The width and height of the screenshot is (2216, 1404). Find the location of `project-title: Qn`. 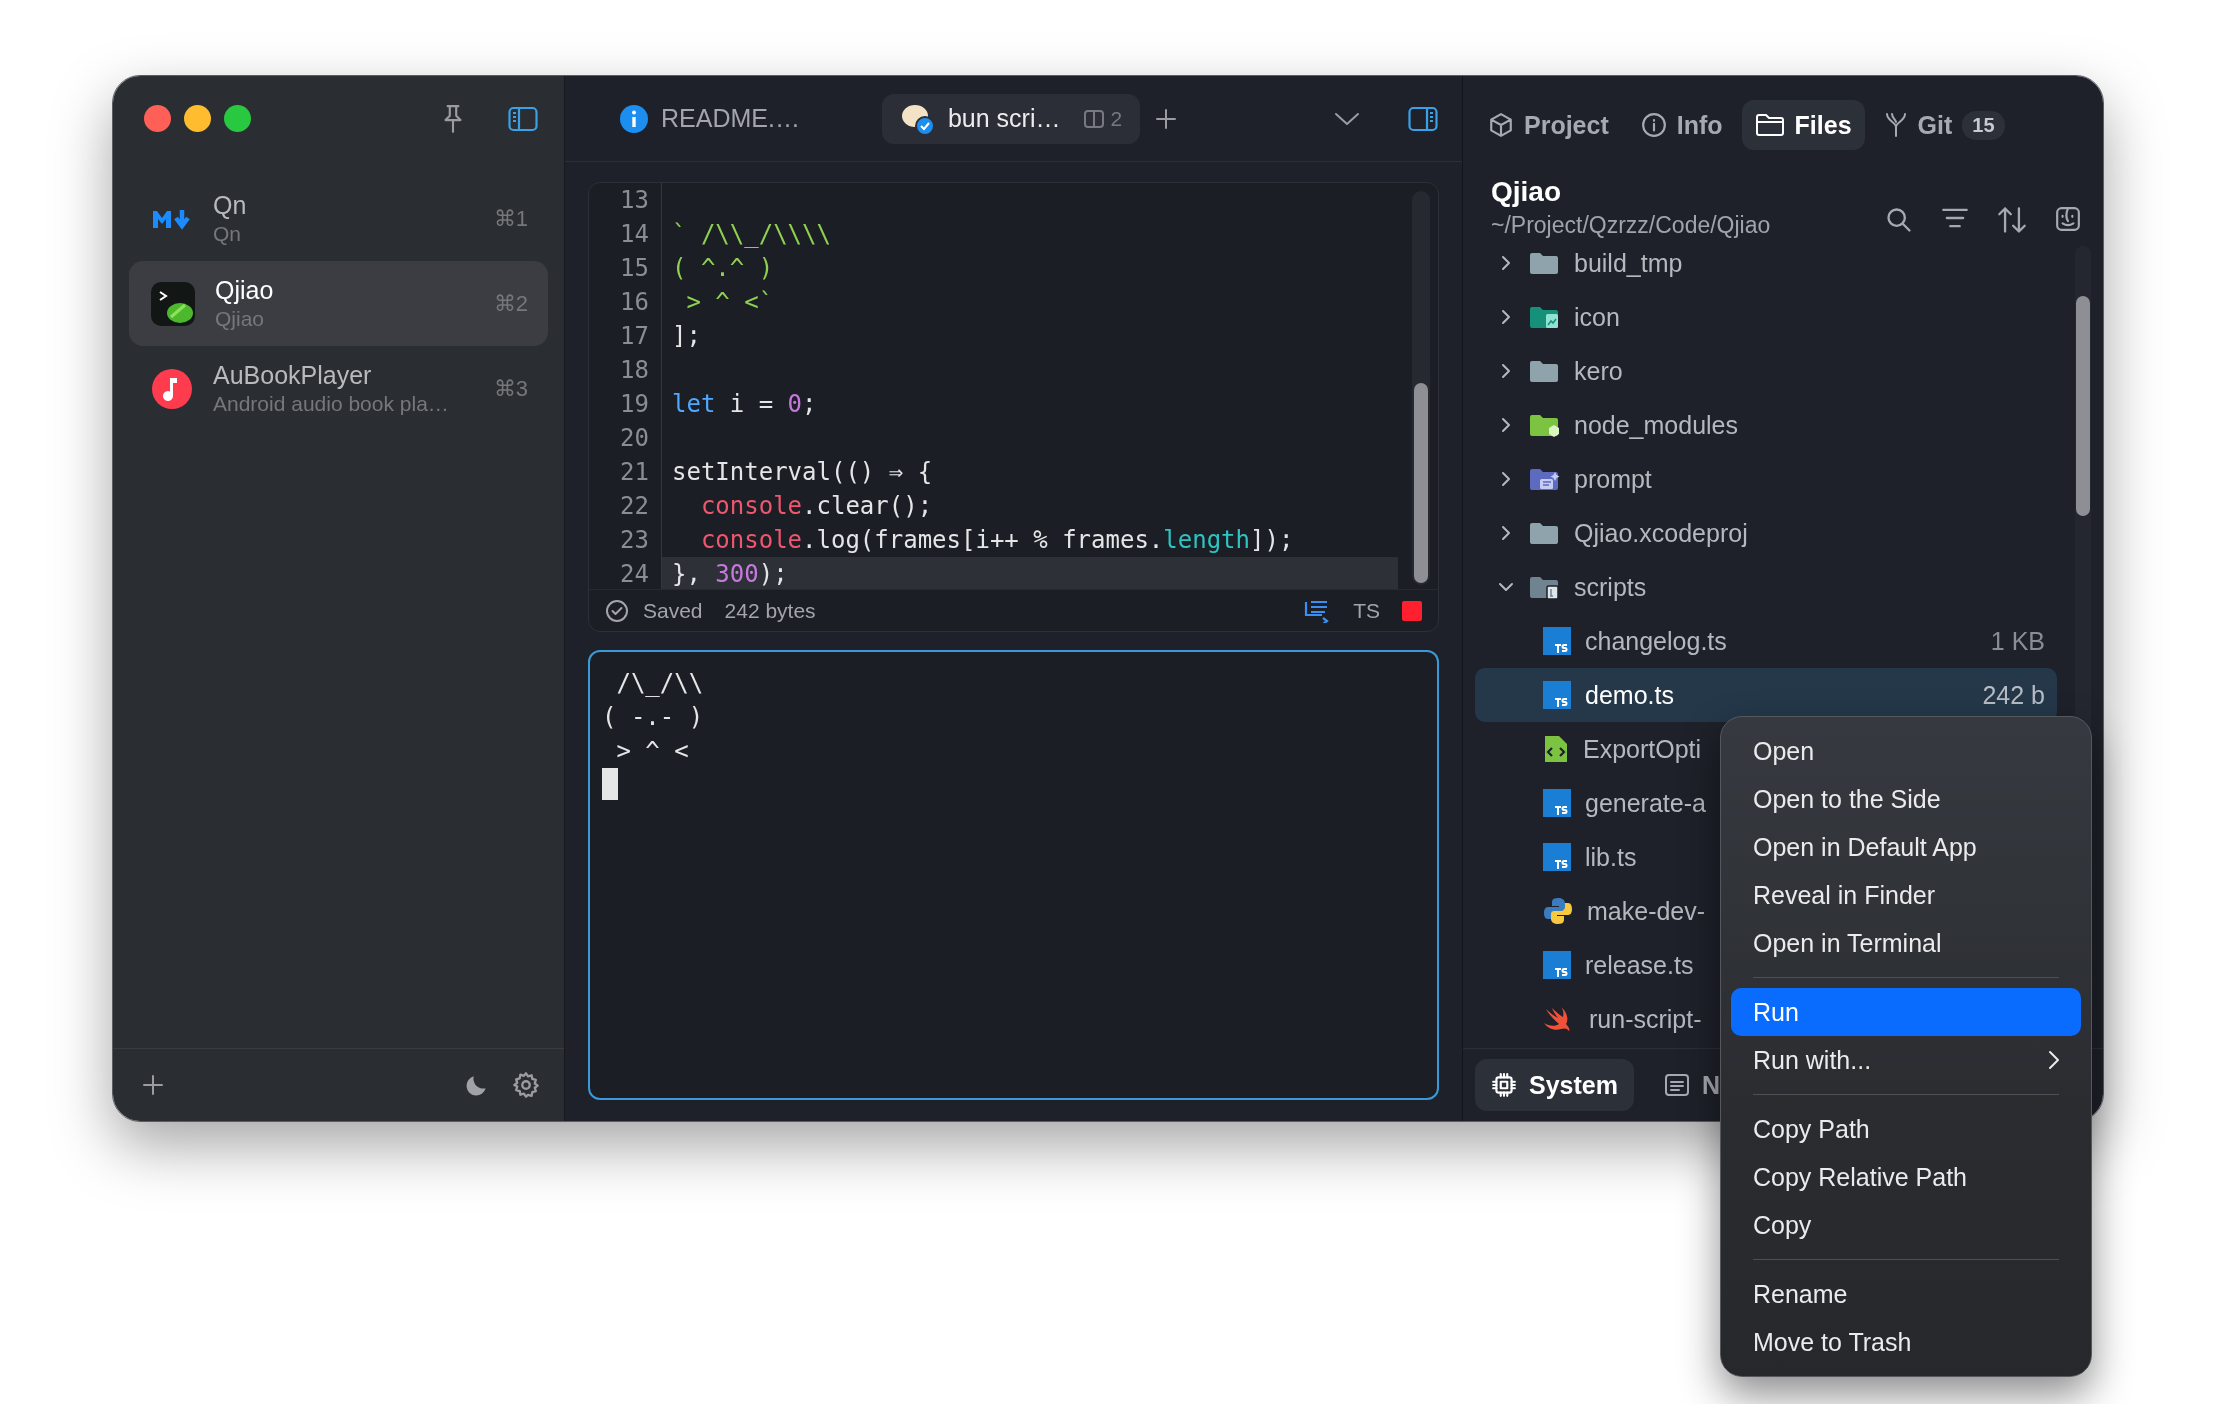

project-title: Qn is located at coordinates (230, 205).